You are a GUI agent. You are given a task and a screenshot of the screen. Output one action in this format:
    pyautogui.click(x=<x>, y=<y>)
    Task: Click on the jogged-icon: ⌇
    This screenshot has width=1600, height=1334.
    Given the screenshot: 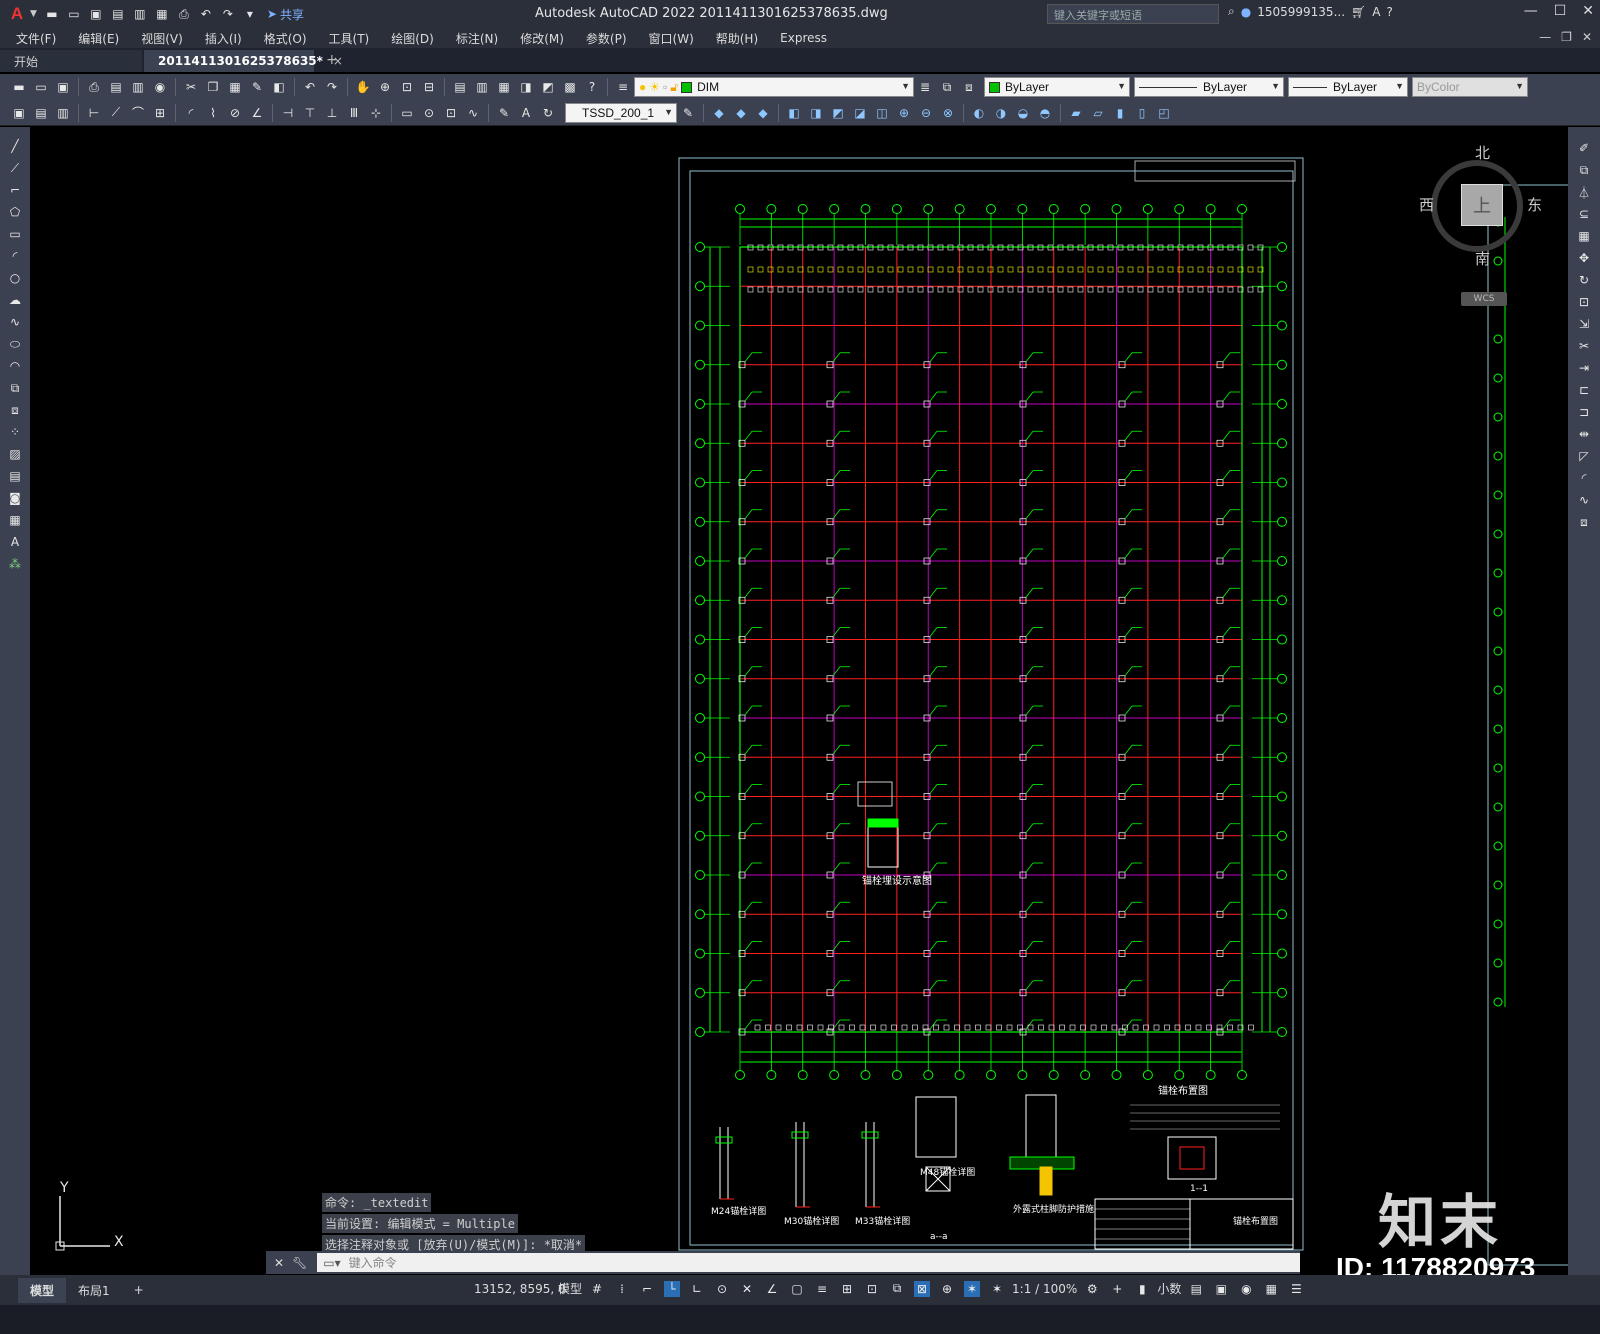 What is the action you would take?
    pyautogui.click(x=213, y=113)
    